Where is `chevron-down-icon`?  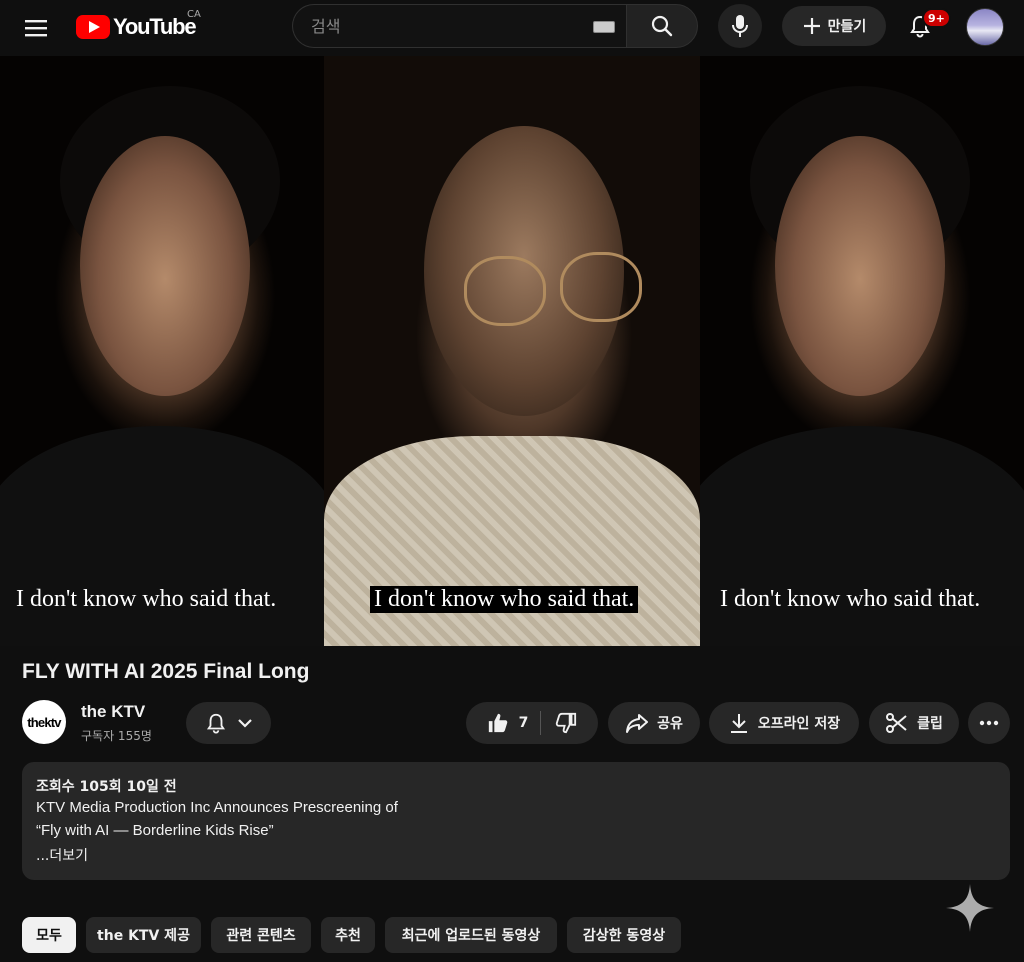 chevron-down-icon is located at coordinates (244, 723).